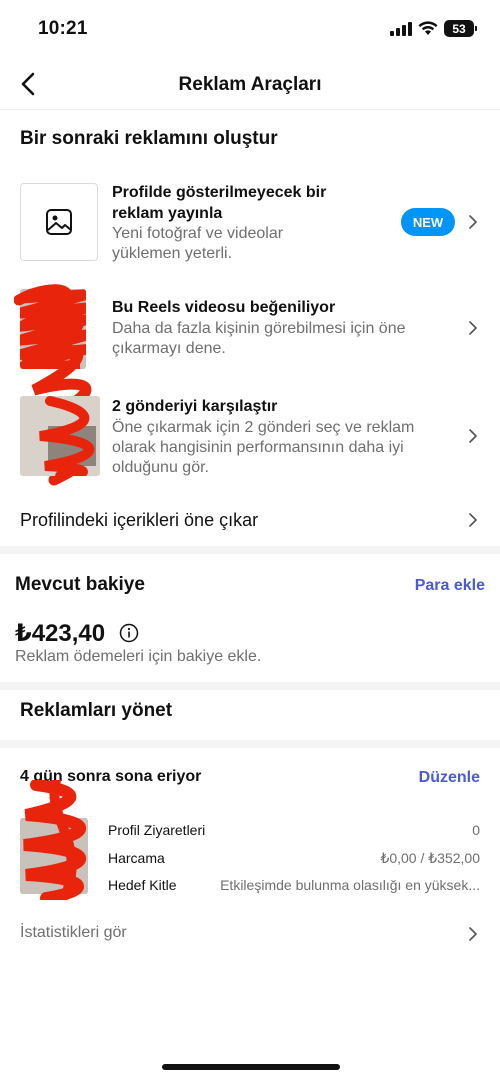 The image size is (500, 1080). I want to click on status-bar: 10:21 53, so click(250, 29).